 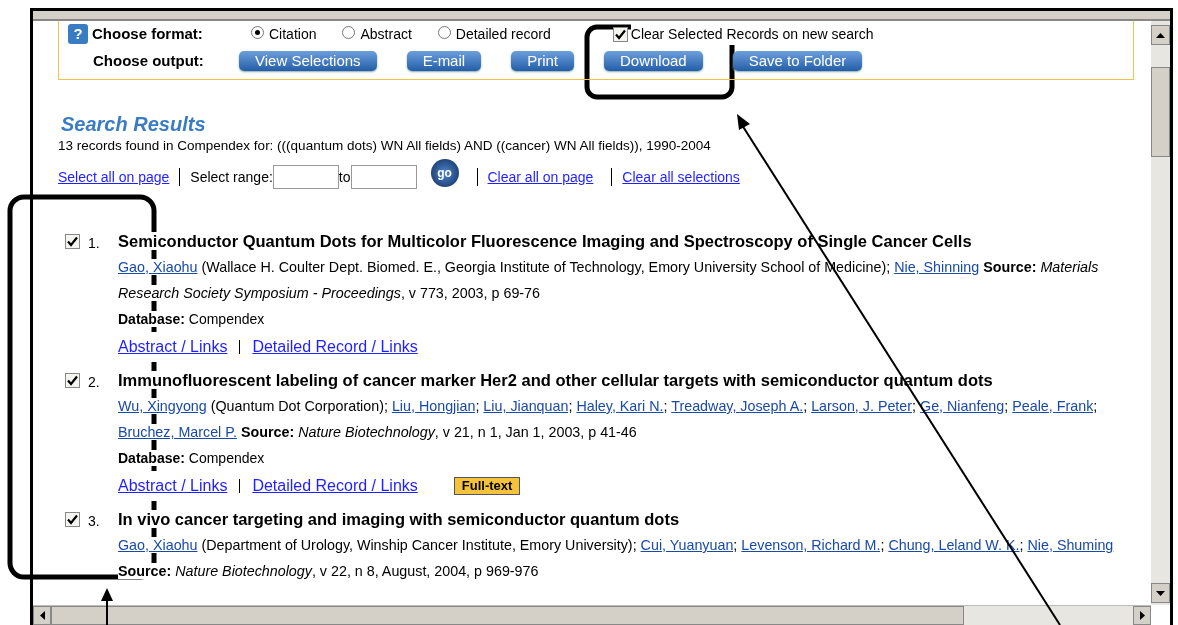 What do you see at coordinates (148, 60) in the screenshot?
I see `output-label: Choose output:` at bounding box center [148, 60].